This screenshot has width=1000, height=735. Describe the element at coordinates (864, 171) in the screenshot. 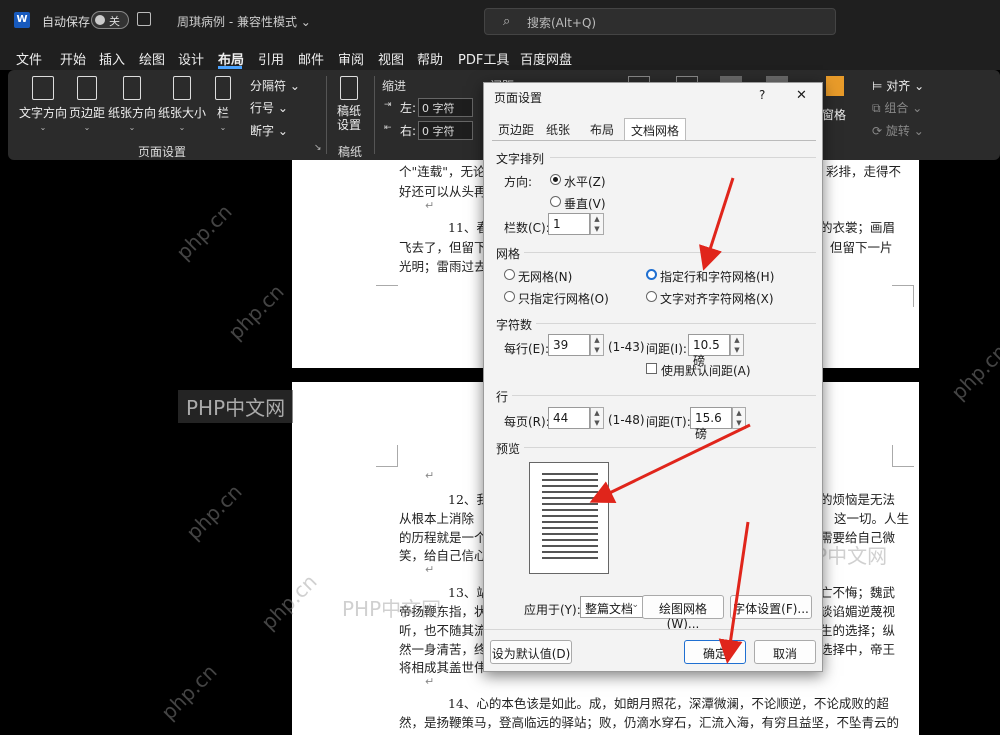

I see `doc-line: 彩排，走得不` at that location.